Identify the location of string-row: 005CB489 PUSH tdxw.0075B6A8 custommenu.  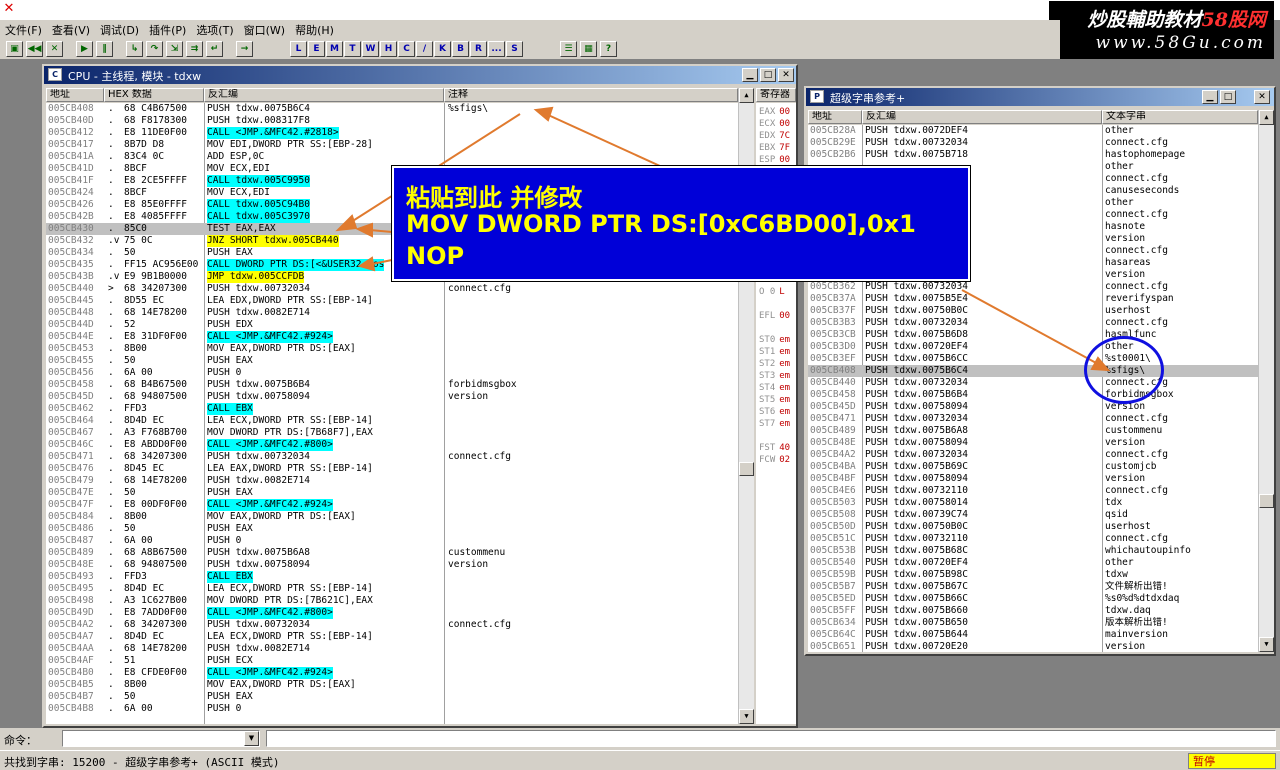
(1033, 431).